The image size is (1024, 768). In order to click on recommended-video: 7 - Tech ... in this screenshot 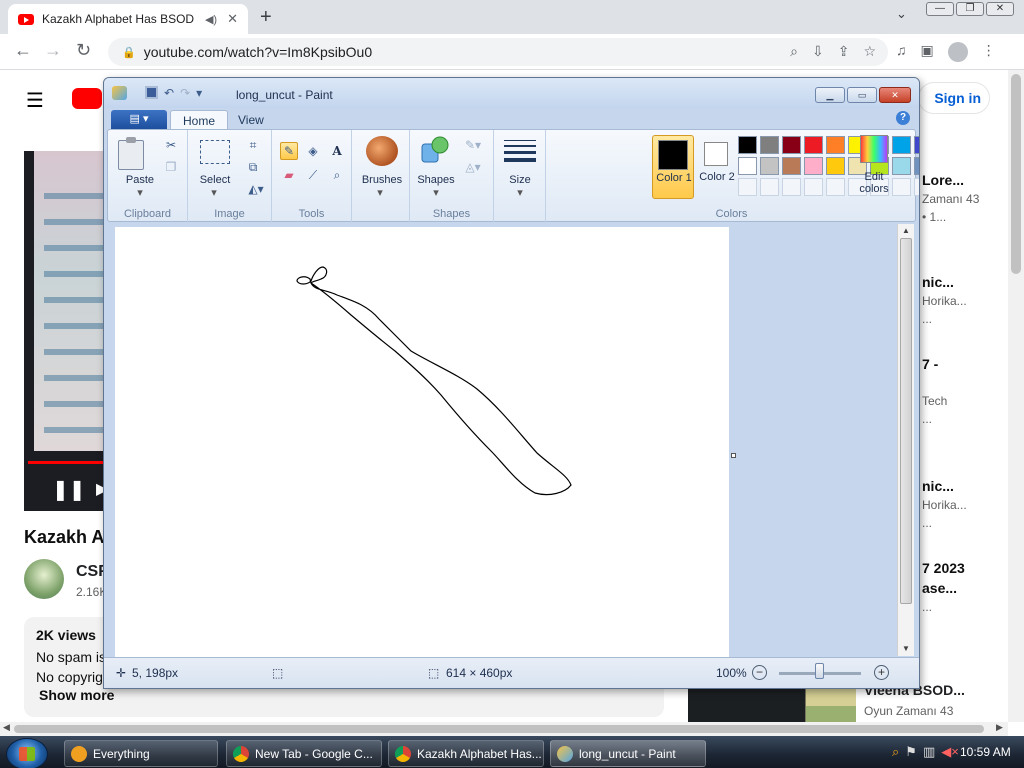, I will do `click(967, 391)`.